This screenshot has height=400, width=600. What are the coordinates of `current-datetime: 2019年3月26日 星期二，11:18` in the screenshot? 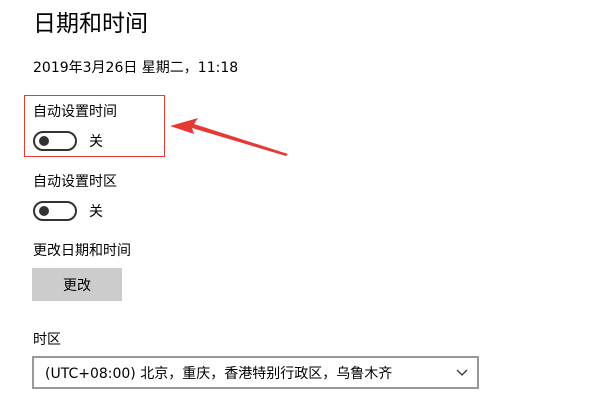 It's located at (136, 68).